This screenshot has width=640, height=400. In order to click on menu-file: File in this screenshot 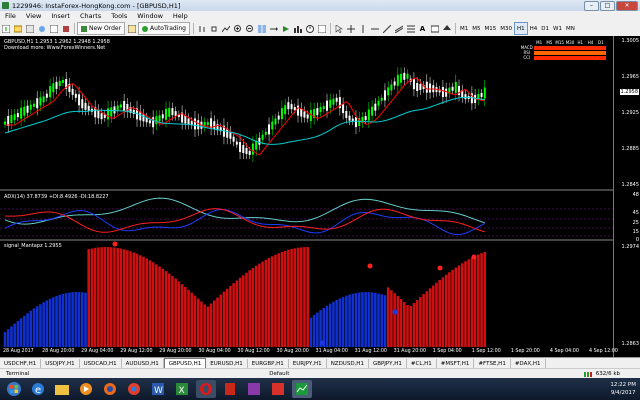, I will do `click(10, 16)`.